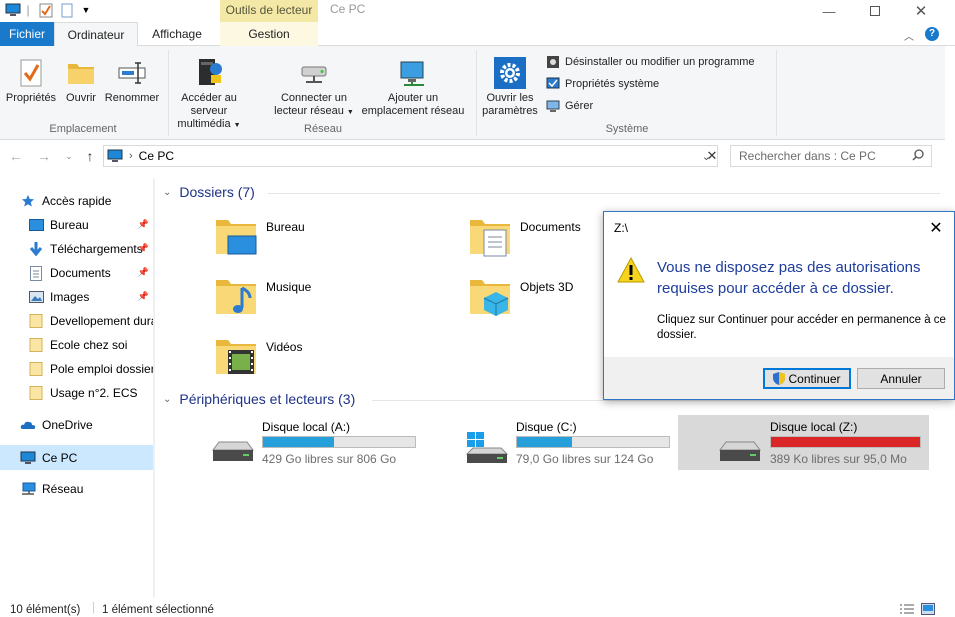 Image resolution: width=955 pixels, height=617 pixels. I want to click on breadcrumb-chevron-icon: ›, so click(131, 156).